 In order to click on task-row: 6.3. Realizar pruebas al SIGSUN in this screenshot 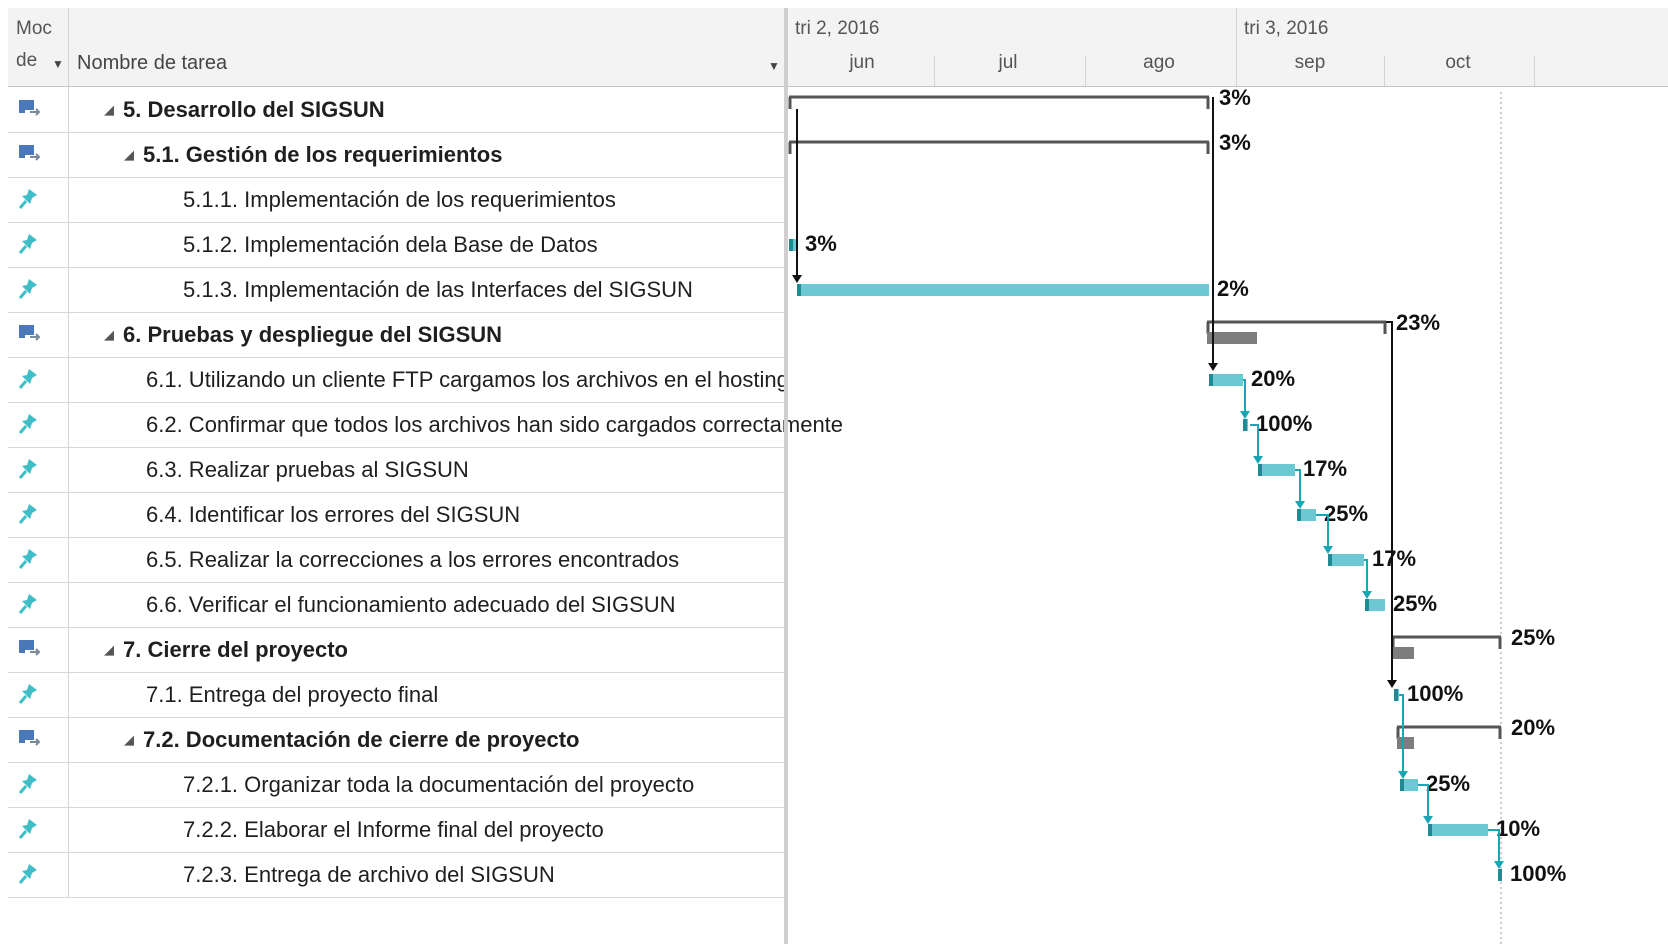, I will do `click(396, 470)`.